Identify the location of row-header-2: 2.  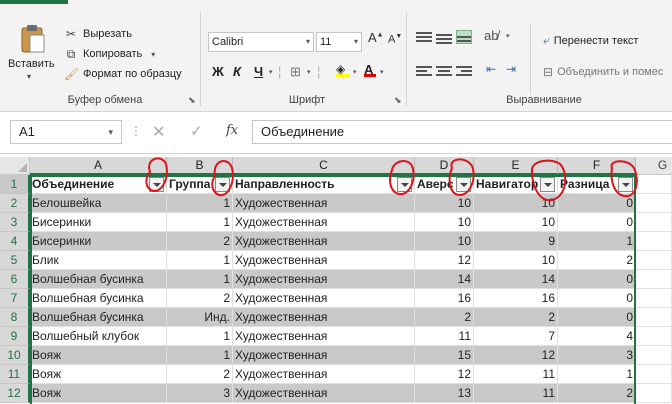
(15, 203).